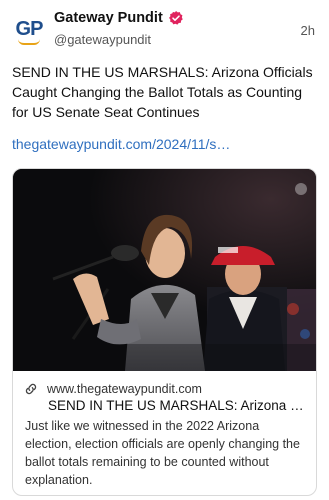 This screenshot has width=329, height=500. Describe the element at coordinates (31, 389) in the screenshot. I see `link-icon` at that location.